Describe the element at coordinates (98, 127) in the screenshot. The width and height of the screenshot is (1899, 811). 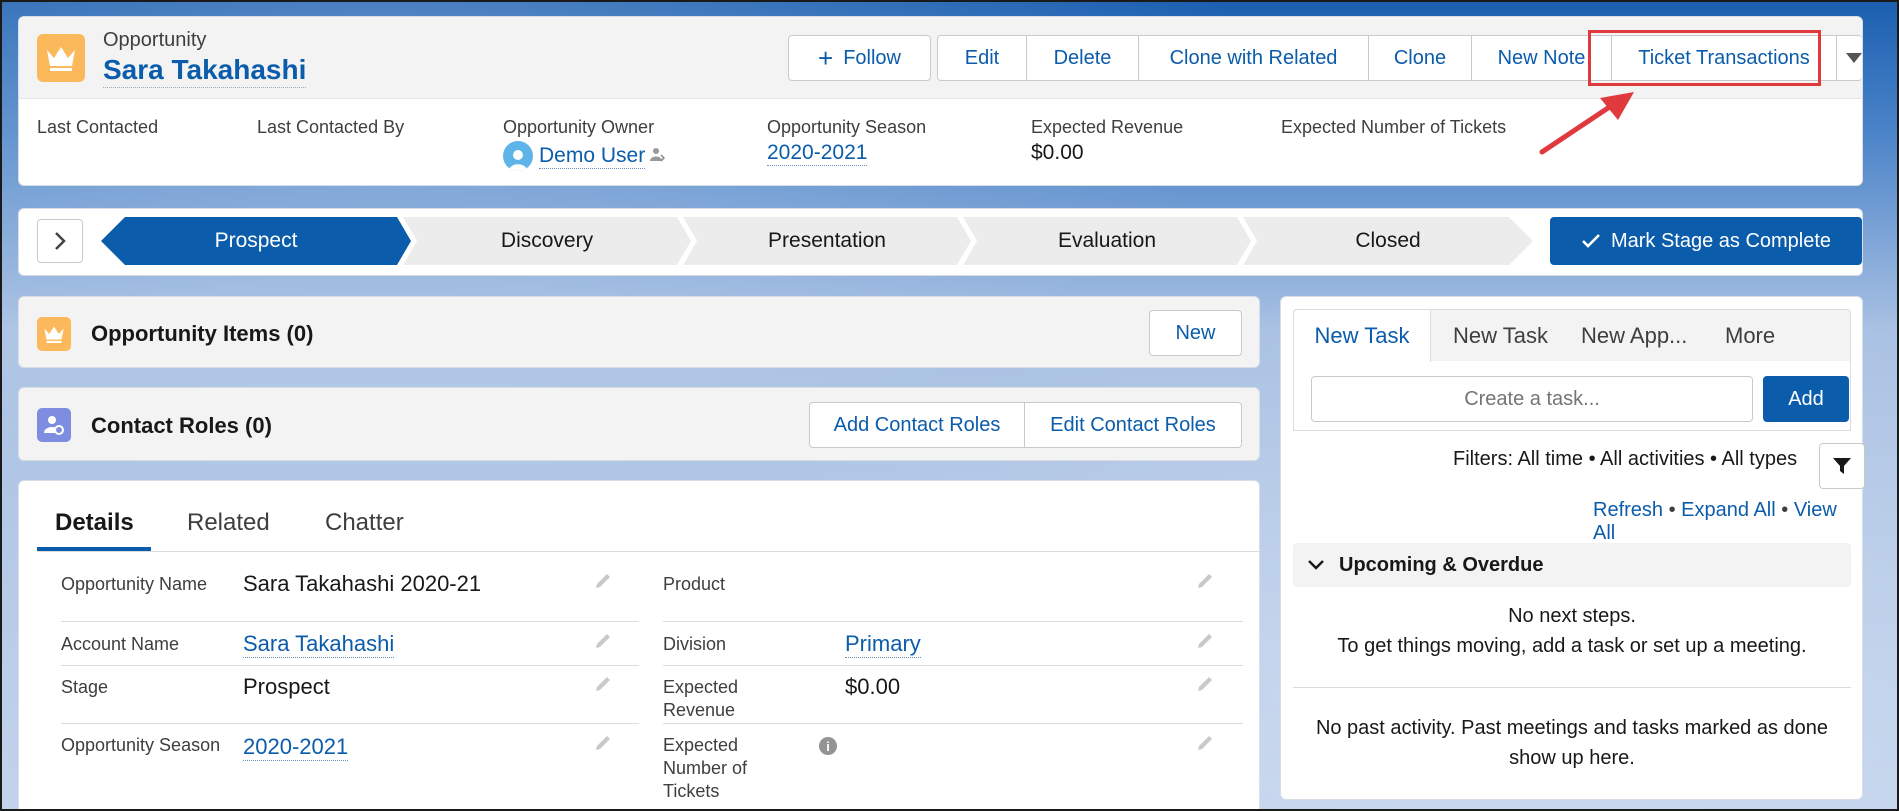
I see `last-contacted-label: Last Contacted` at that location.